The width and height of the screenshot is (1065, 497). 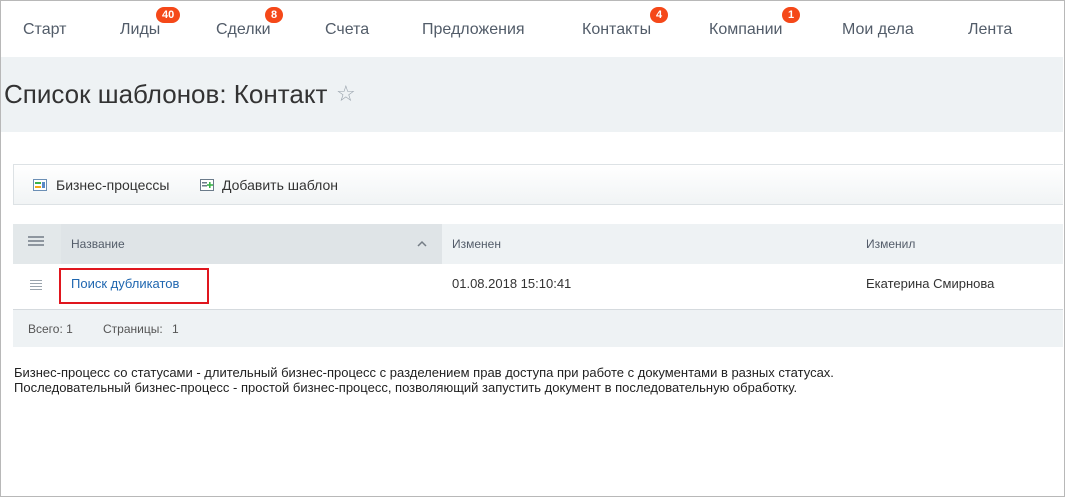 I want to click on nav-item-label: Компании, so click(x=746, y=29).